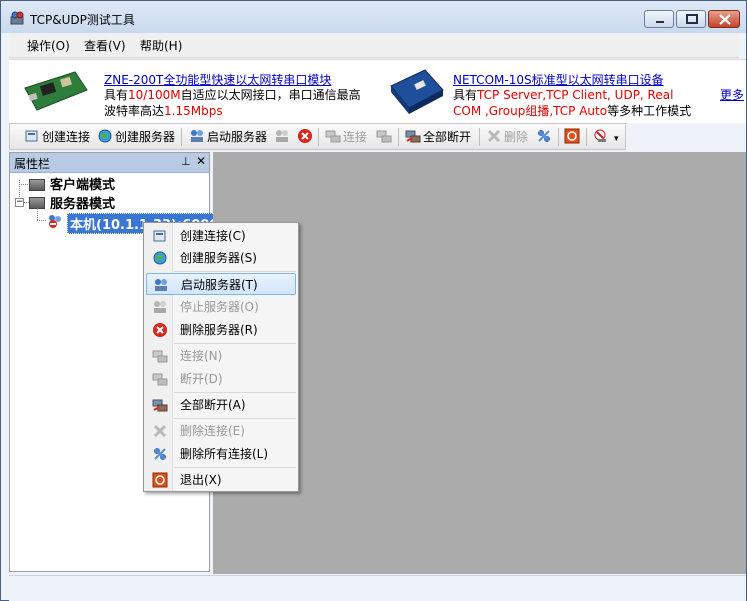  What do you see at coordinates (659, 19) in the screenshot?
I see `minimize-button` at bounding box center [659, 19].